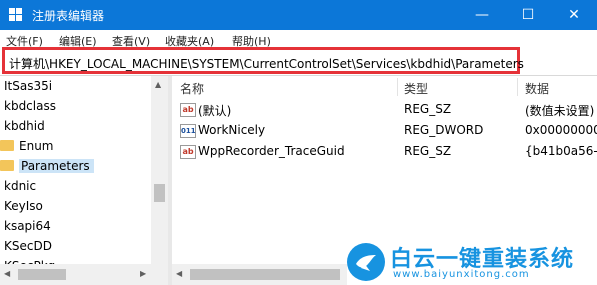 Image resolution: width=597 pixels, height=285 pixels. I want to click on column-header-type: 类型, so click(416, 88).